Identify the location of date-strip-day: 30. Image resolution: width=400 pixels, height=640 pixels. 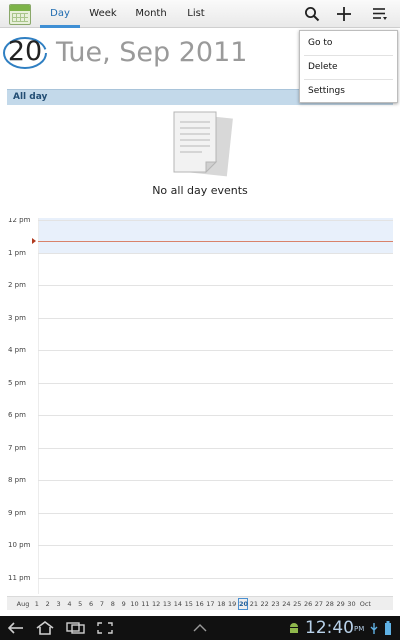
(352, 604).